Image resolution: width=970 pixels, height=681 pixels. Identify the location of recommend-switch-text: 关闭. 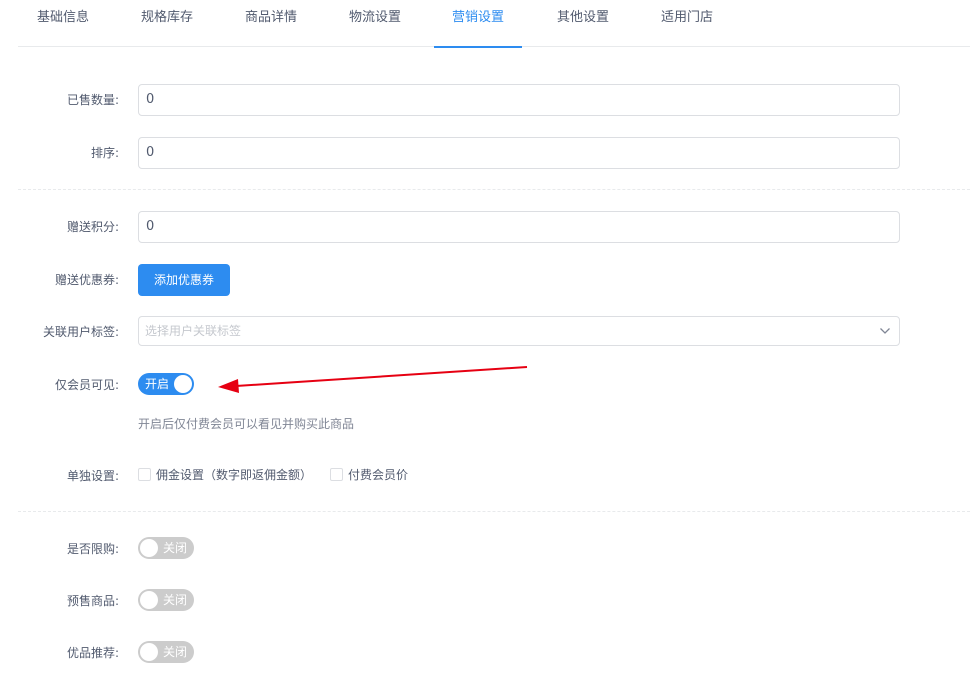
(174, 652).